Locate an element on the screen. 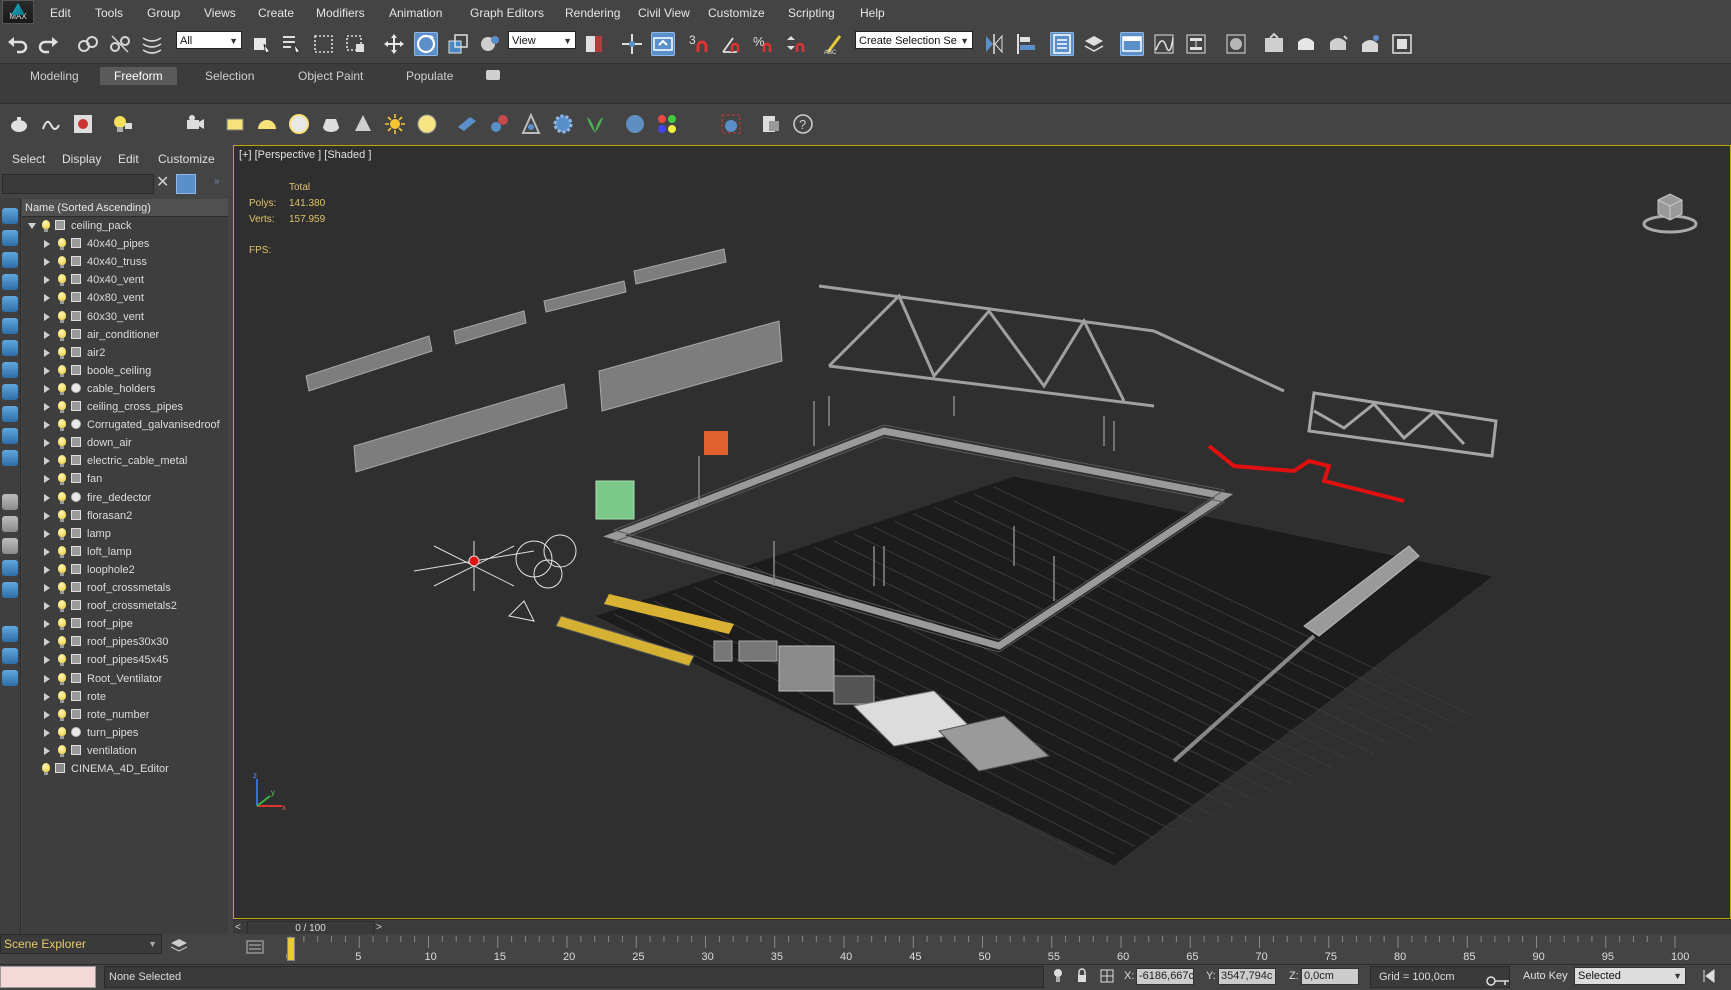 The height and width of the screenshot is (990, 1731). gear-icon is located at coordinates (563, 124).